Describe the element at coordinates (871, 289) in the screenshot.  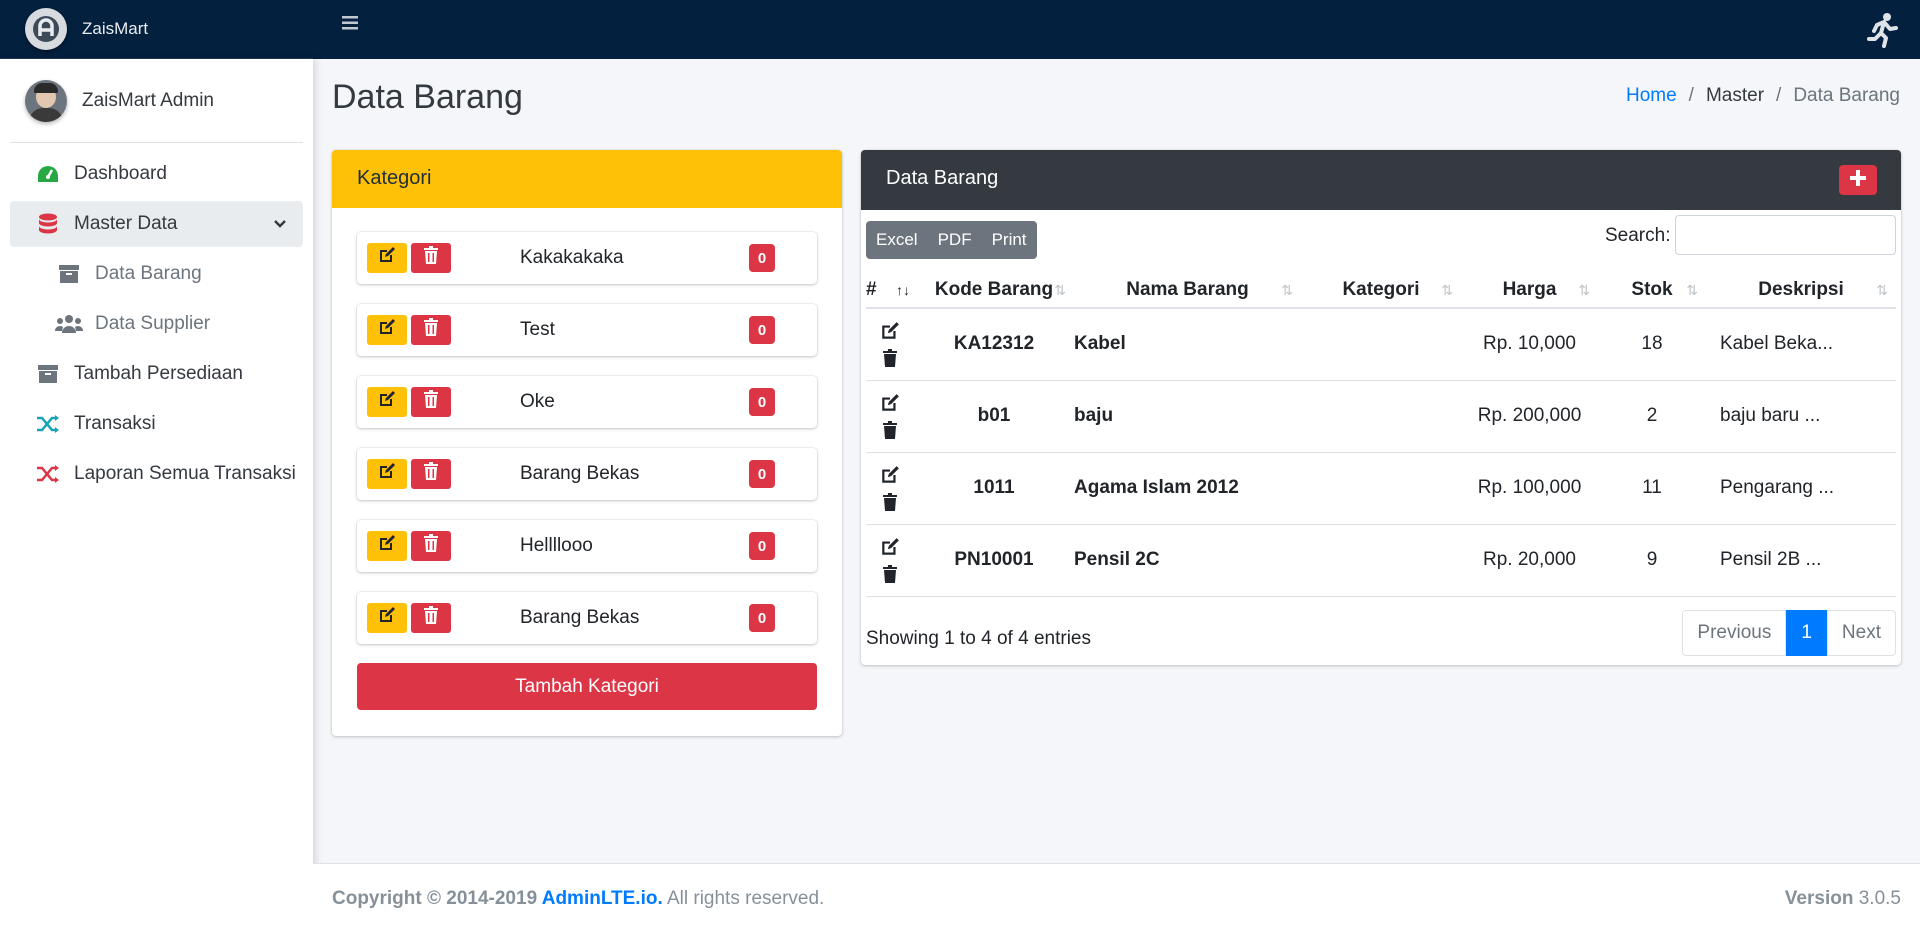
I see `column-header-label: #` at that location.